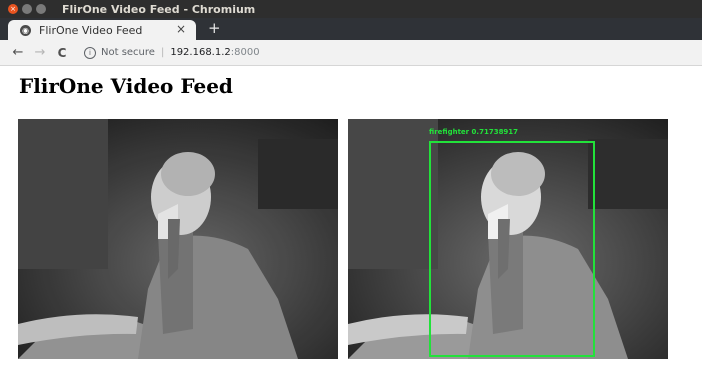  Describe the element at coordinates (200, 52) in the screenshot. I see `url-host: 192.168.1.2` at that location.